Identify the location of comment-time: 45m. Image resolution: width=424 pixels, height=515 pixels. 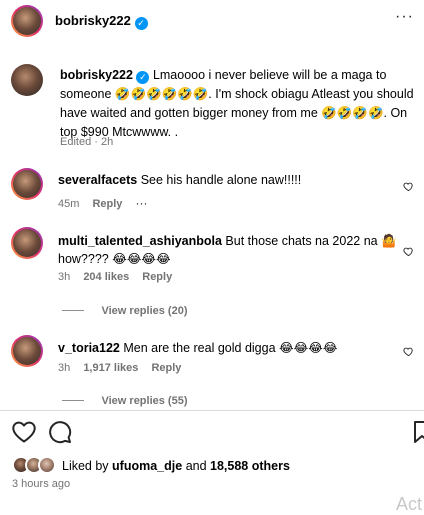
(69, 204).